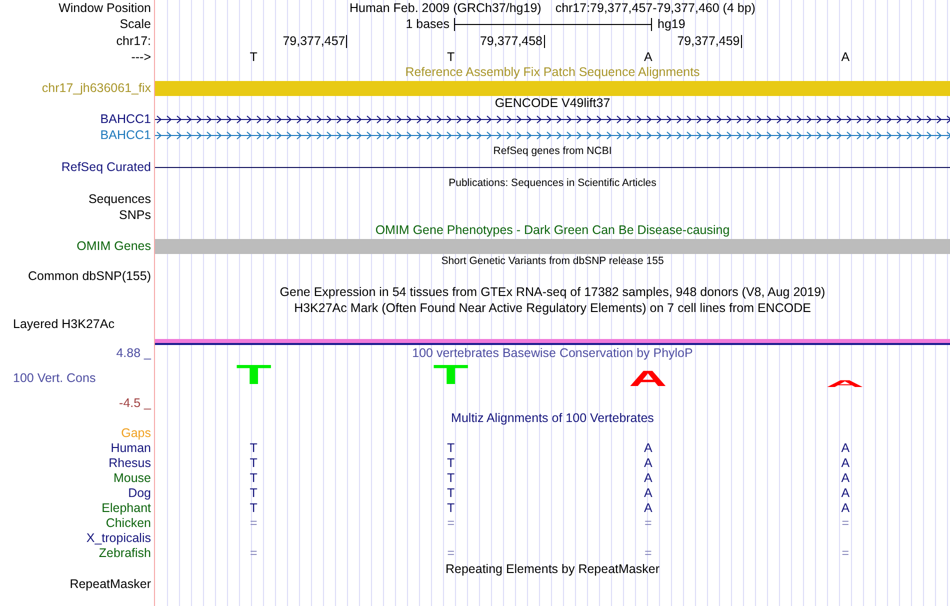 This screenshot has height=606, width=950. Describe the element at coordinates (552, 151) in the screenshot. I see `track-title: RefSeq genes from NCBI` at that location.